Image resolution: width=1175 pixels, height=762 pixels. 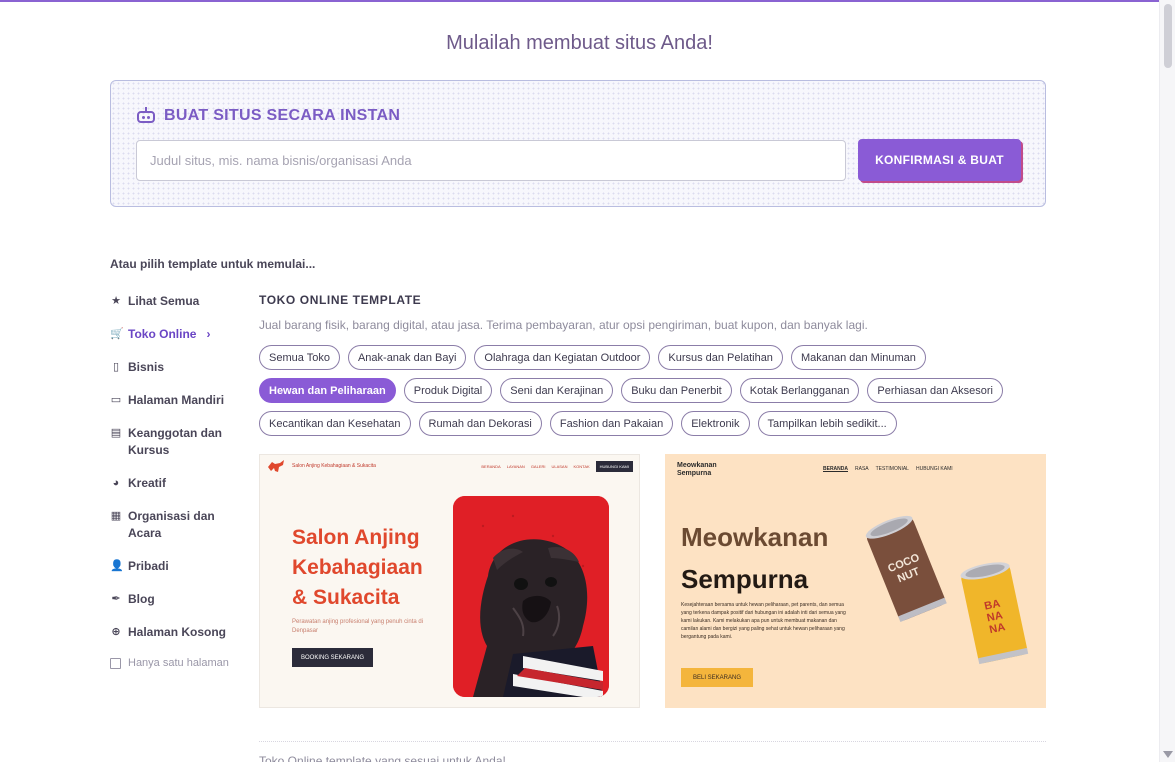 What do you see at coordinates (745, 579) in the screenshot?
I see `headline-line: Sempurna` at bounding box center [745, 579].